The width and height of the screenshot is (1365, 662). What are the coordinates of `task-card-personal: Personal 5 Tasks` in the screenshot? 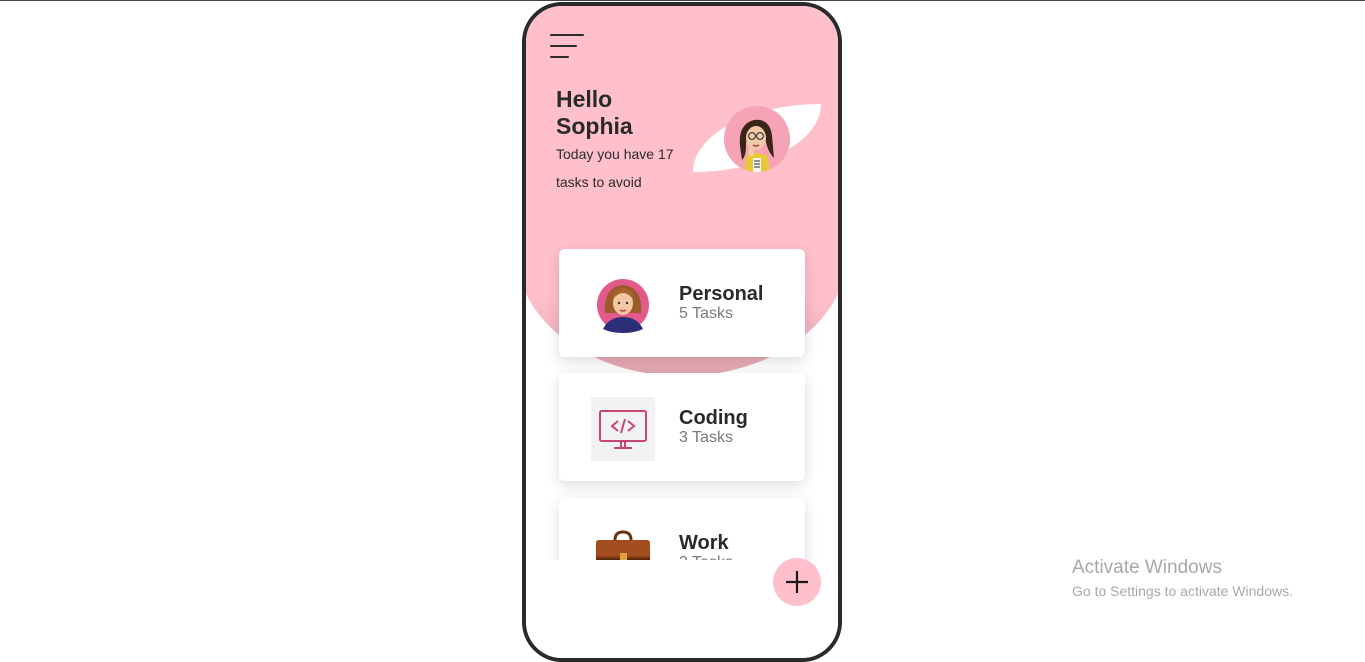 It's located at (682, 303).